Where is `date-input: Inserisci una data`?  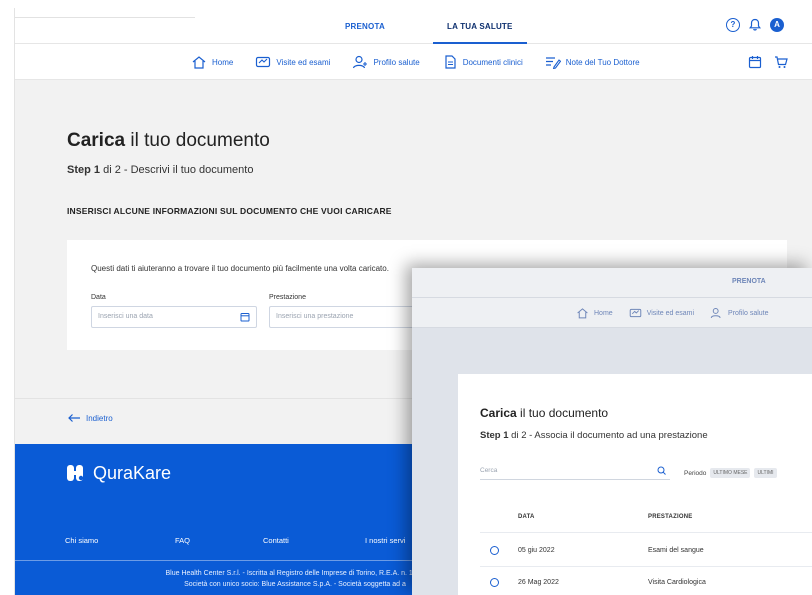 date-input: Inserisci una data is located at coordinates (174, 317).